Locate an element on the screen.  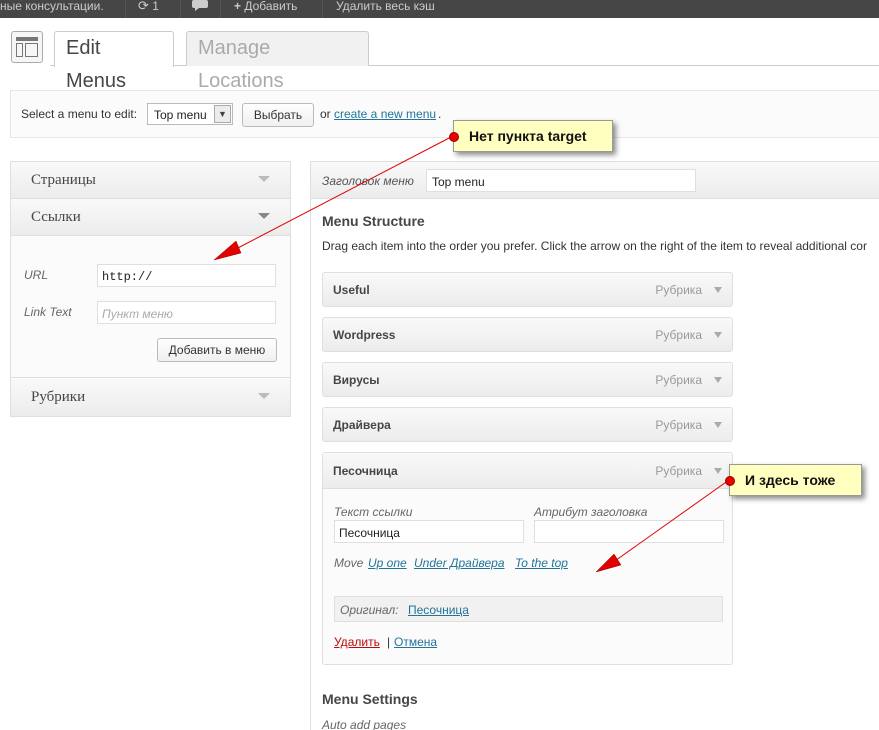
delete-item-link: Удалить is located at coordinates (357, 642).